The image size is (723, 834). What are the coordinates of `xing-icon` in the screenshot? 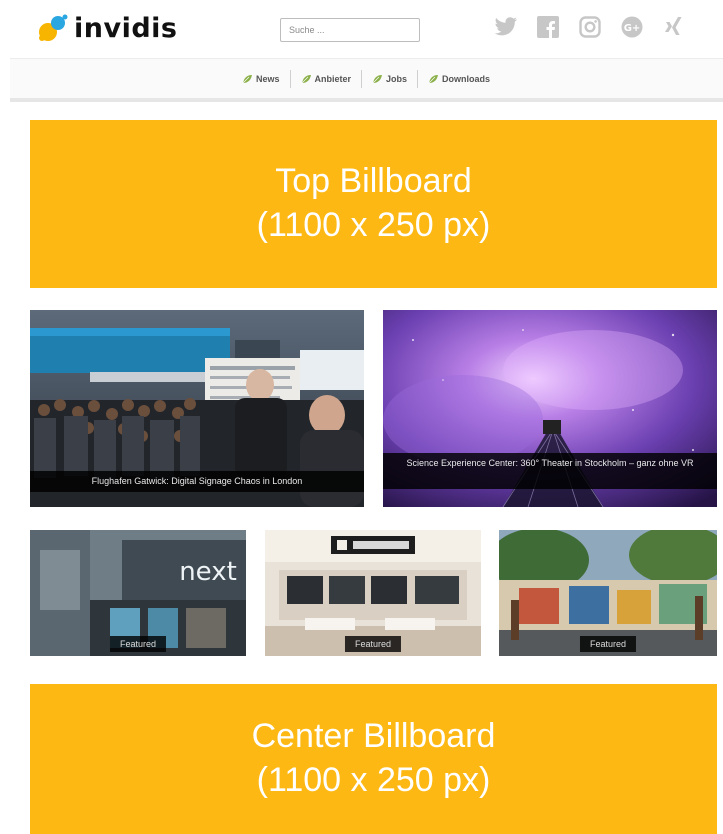 It's located at (674, 27).